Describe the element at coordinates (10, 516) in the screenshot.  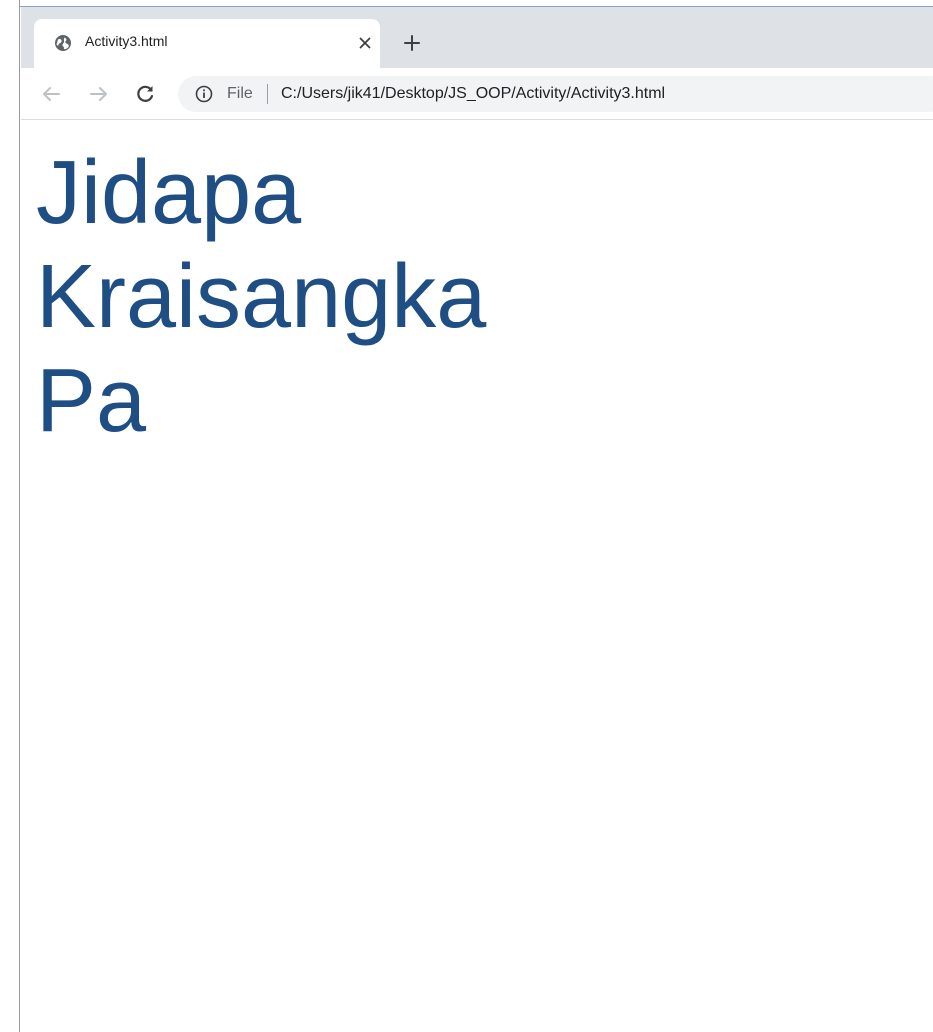
I see `window-left-edge` at that location.